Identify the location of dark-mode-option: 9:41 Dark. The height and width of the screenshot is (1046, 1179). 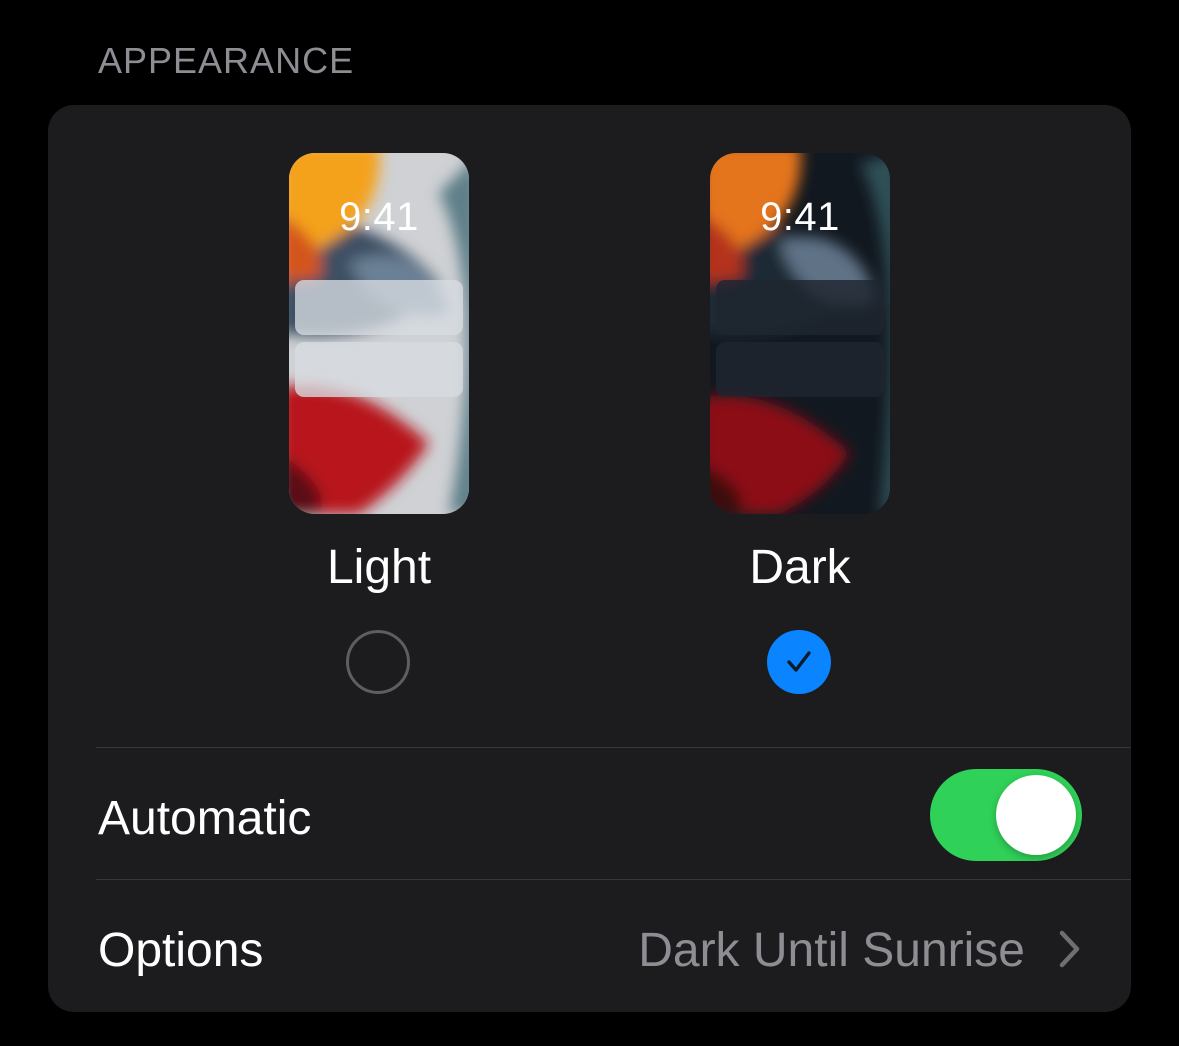
(800, 425).